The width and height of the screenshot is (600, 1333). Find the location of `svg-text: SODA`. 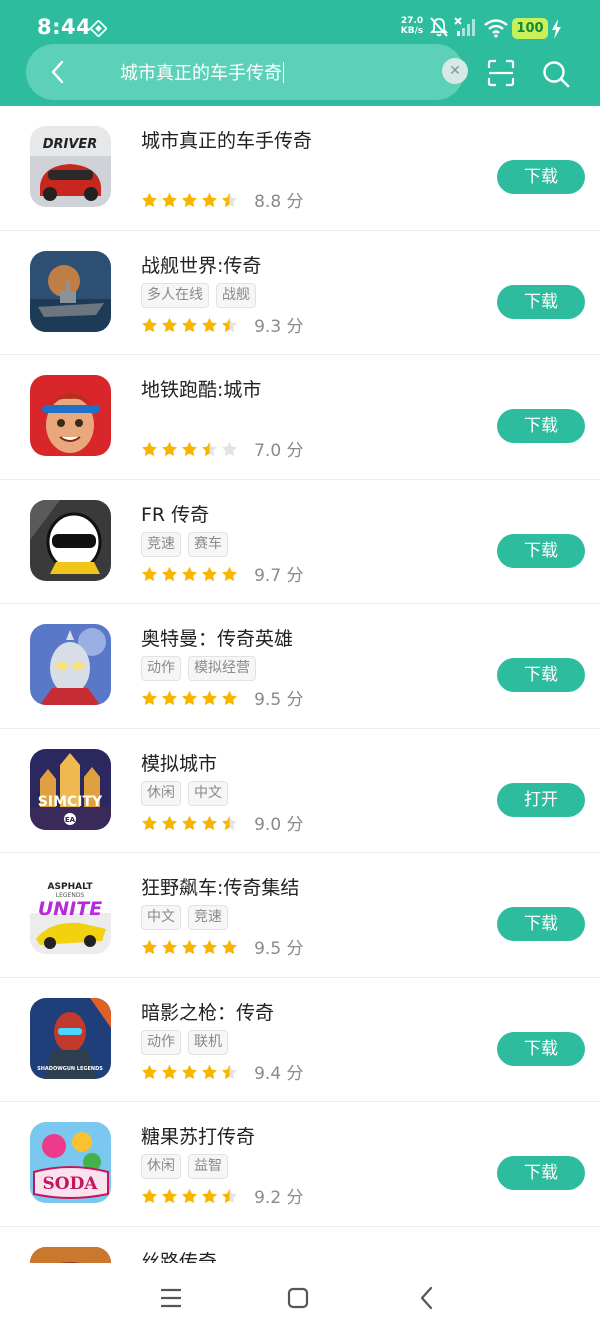

svg-text: SODA is located at coordinates (70, 1184).